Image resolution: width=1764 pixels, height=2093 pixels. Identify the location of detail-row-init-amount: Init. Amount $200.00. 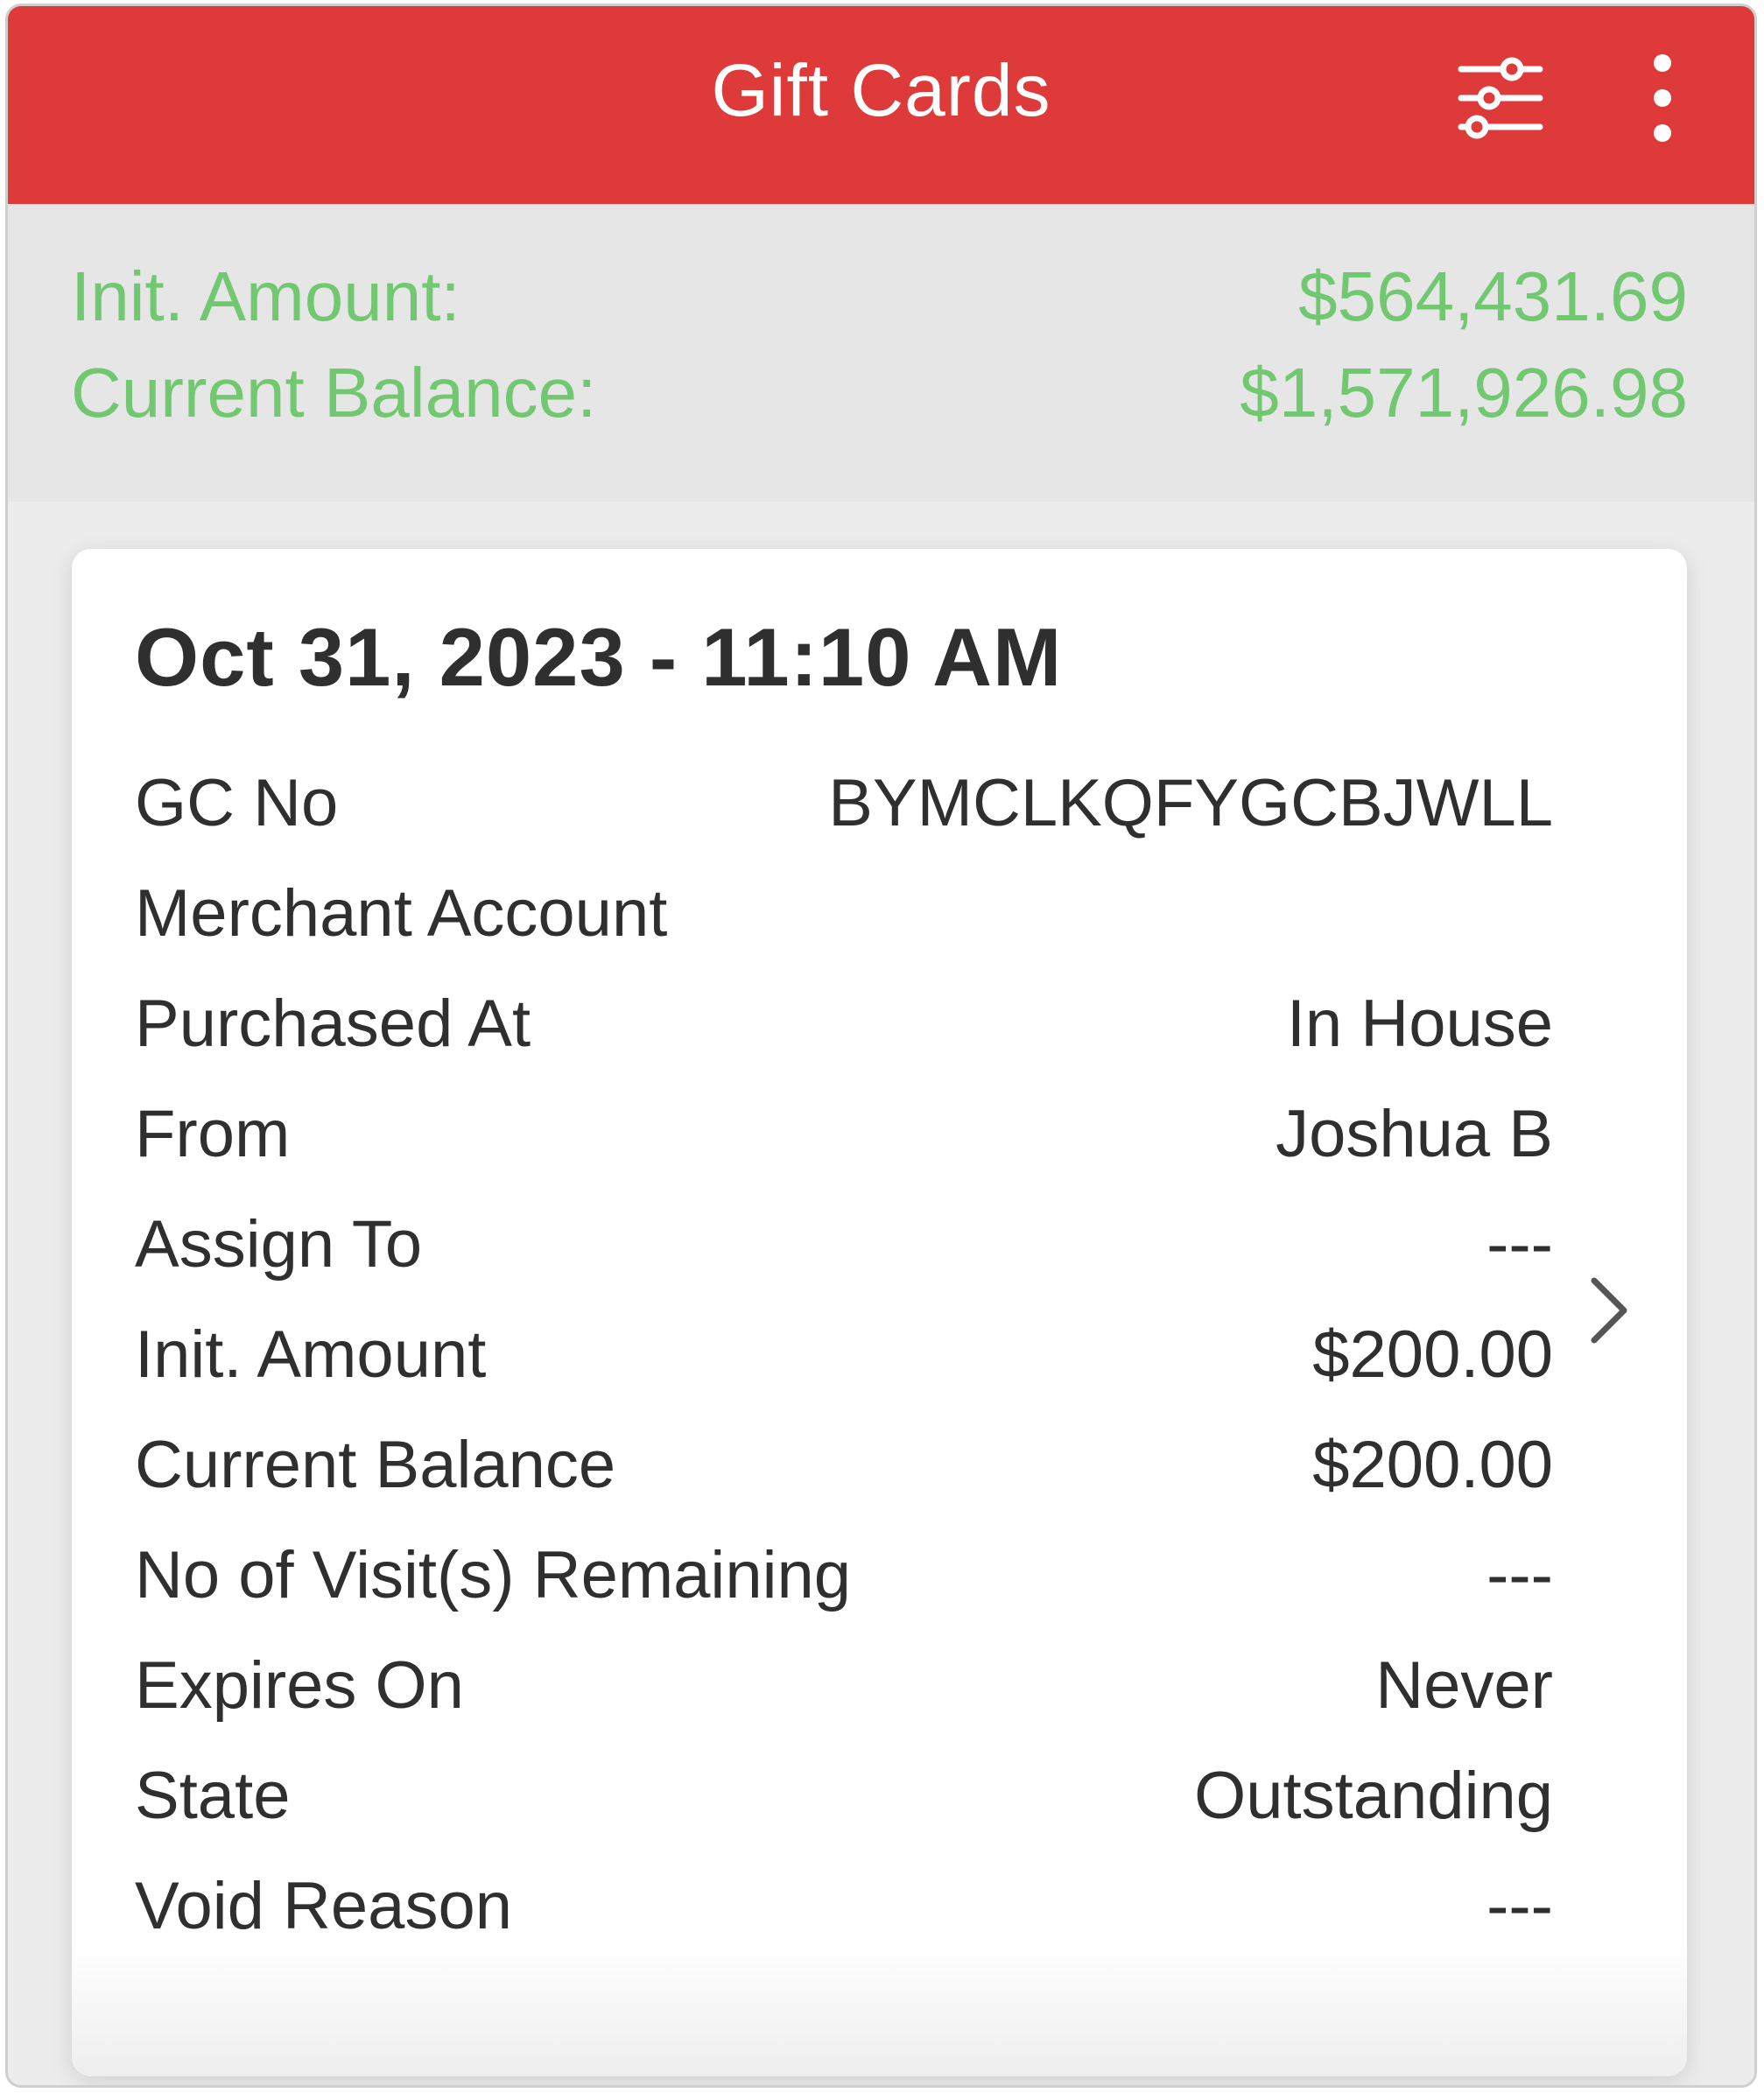
(844, 1354).